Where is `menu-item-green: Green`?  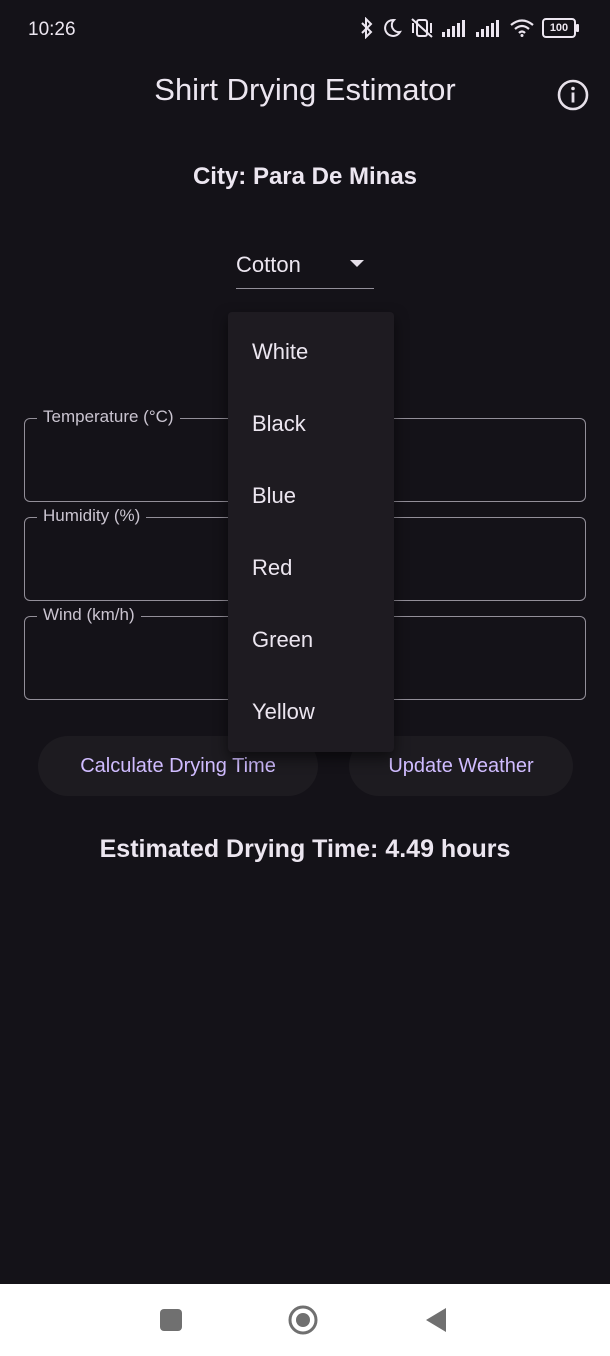 menu-item-green: Green is located at coordinates (282, 640).